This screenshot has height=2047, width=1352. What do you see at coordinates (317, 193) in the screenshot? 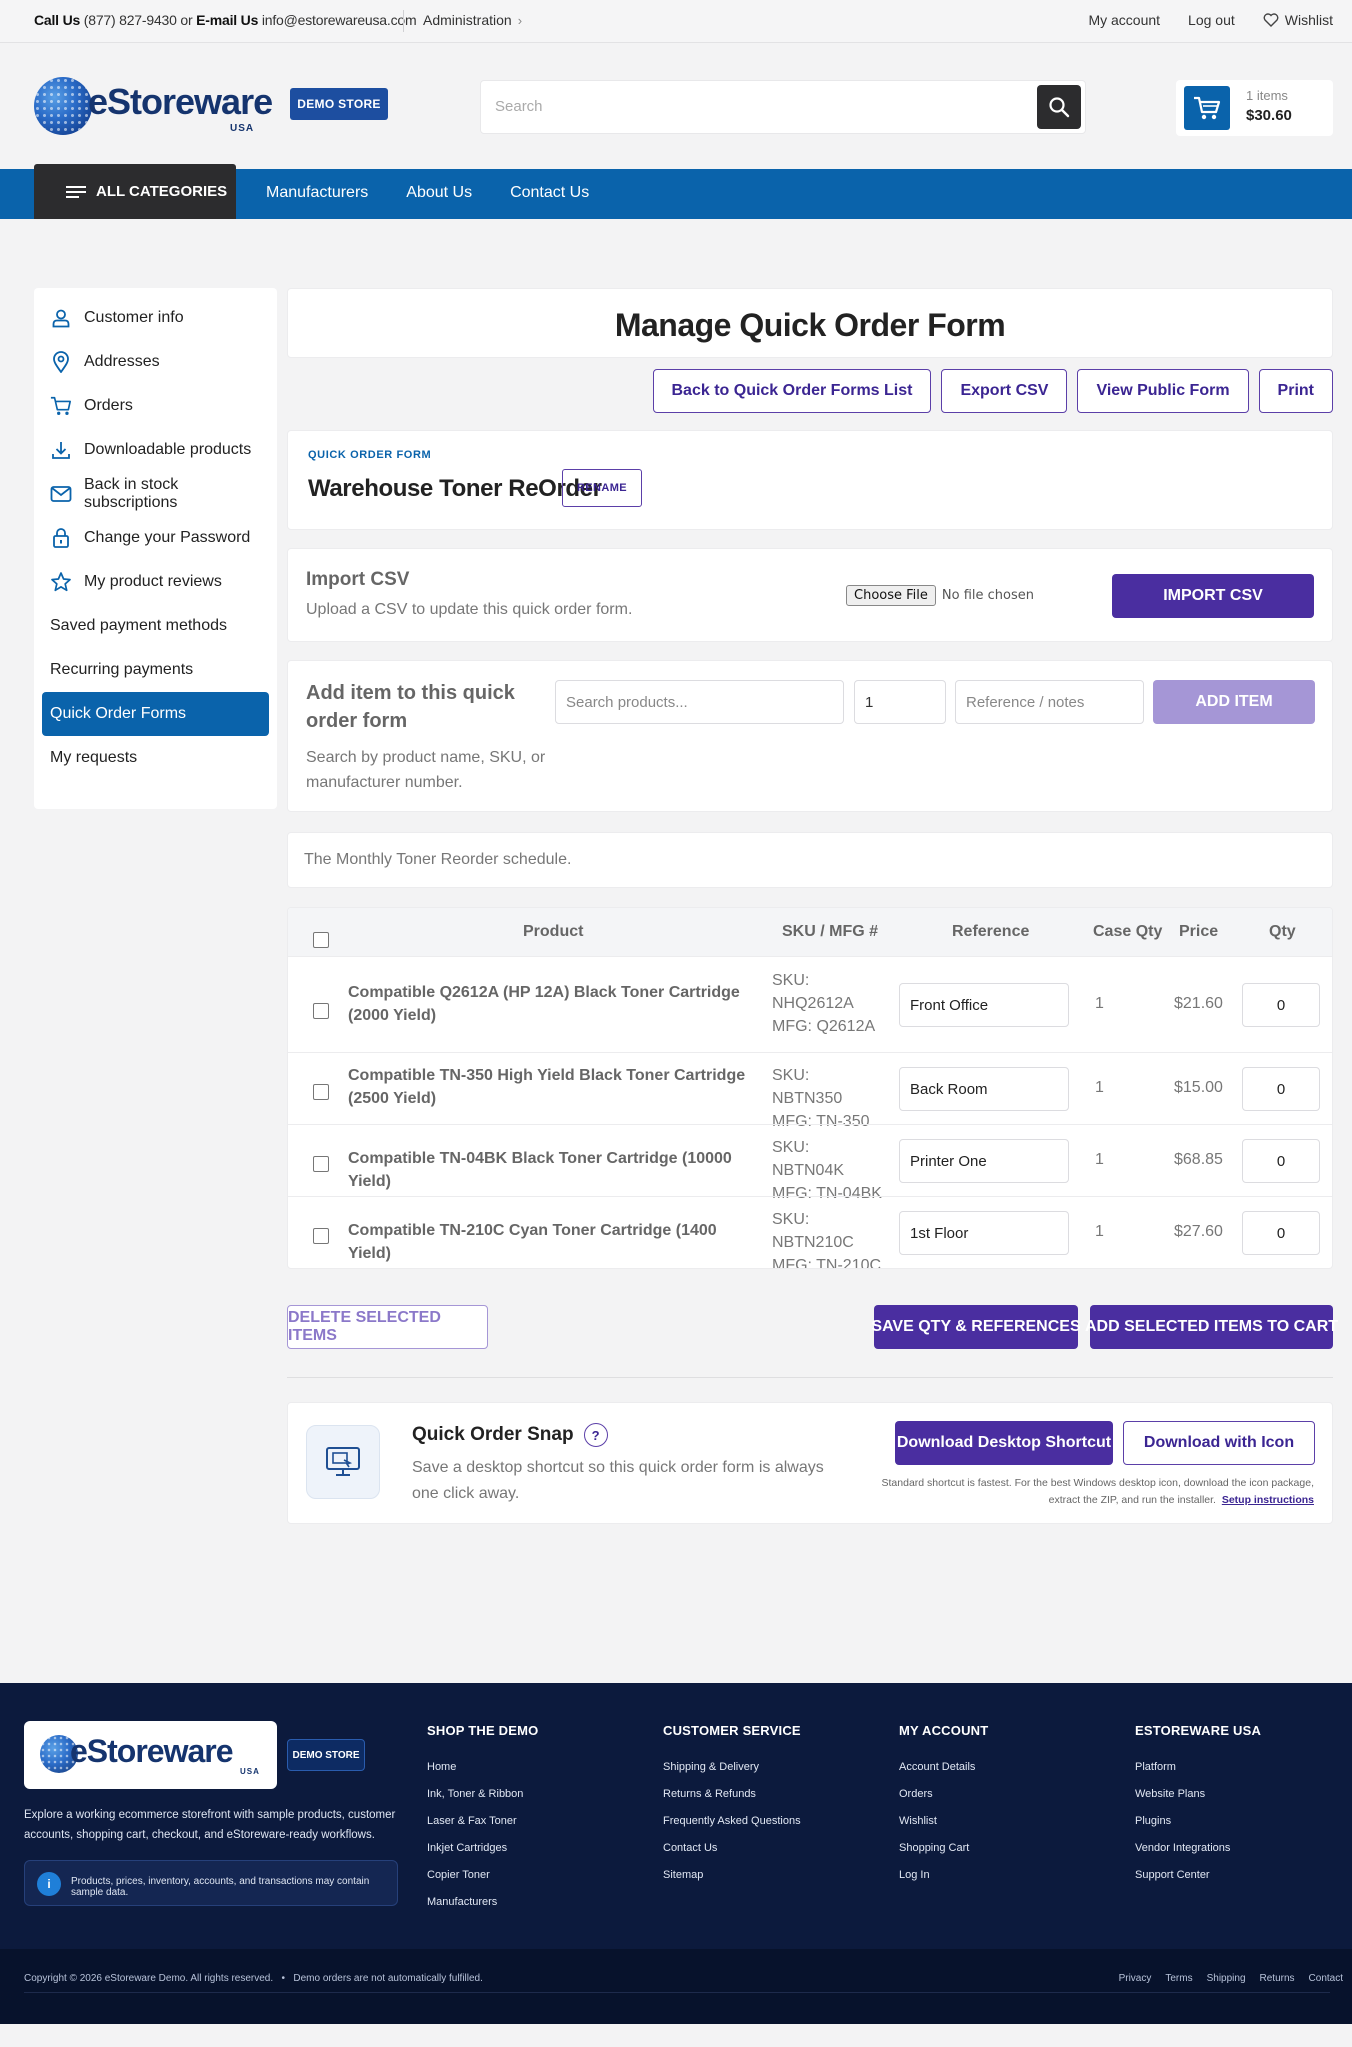
I see `nav-link-manufacturers: Manufacturers` at bounding box center [317, 193].